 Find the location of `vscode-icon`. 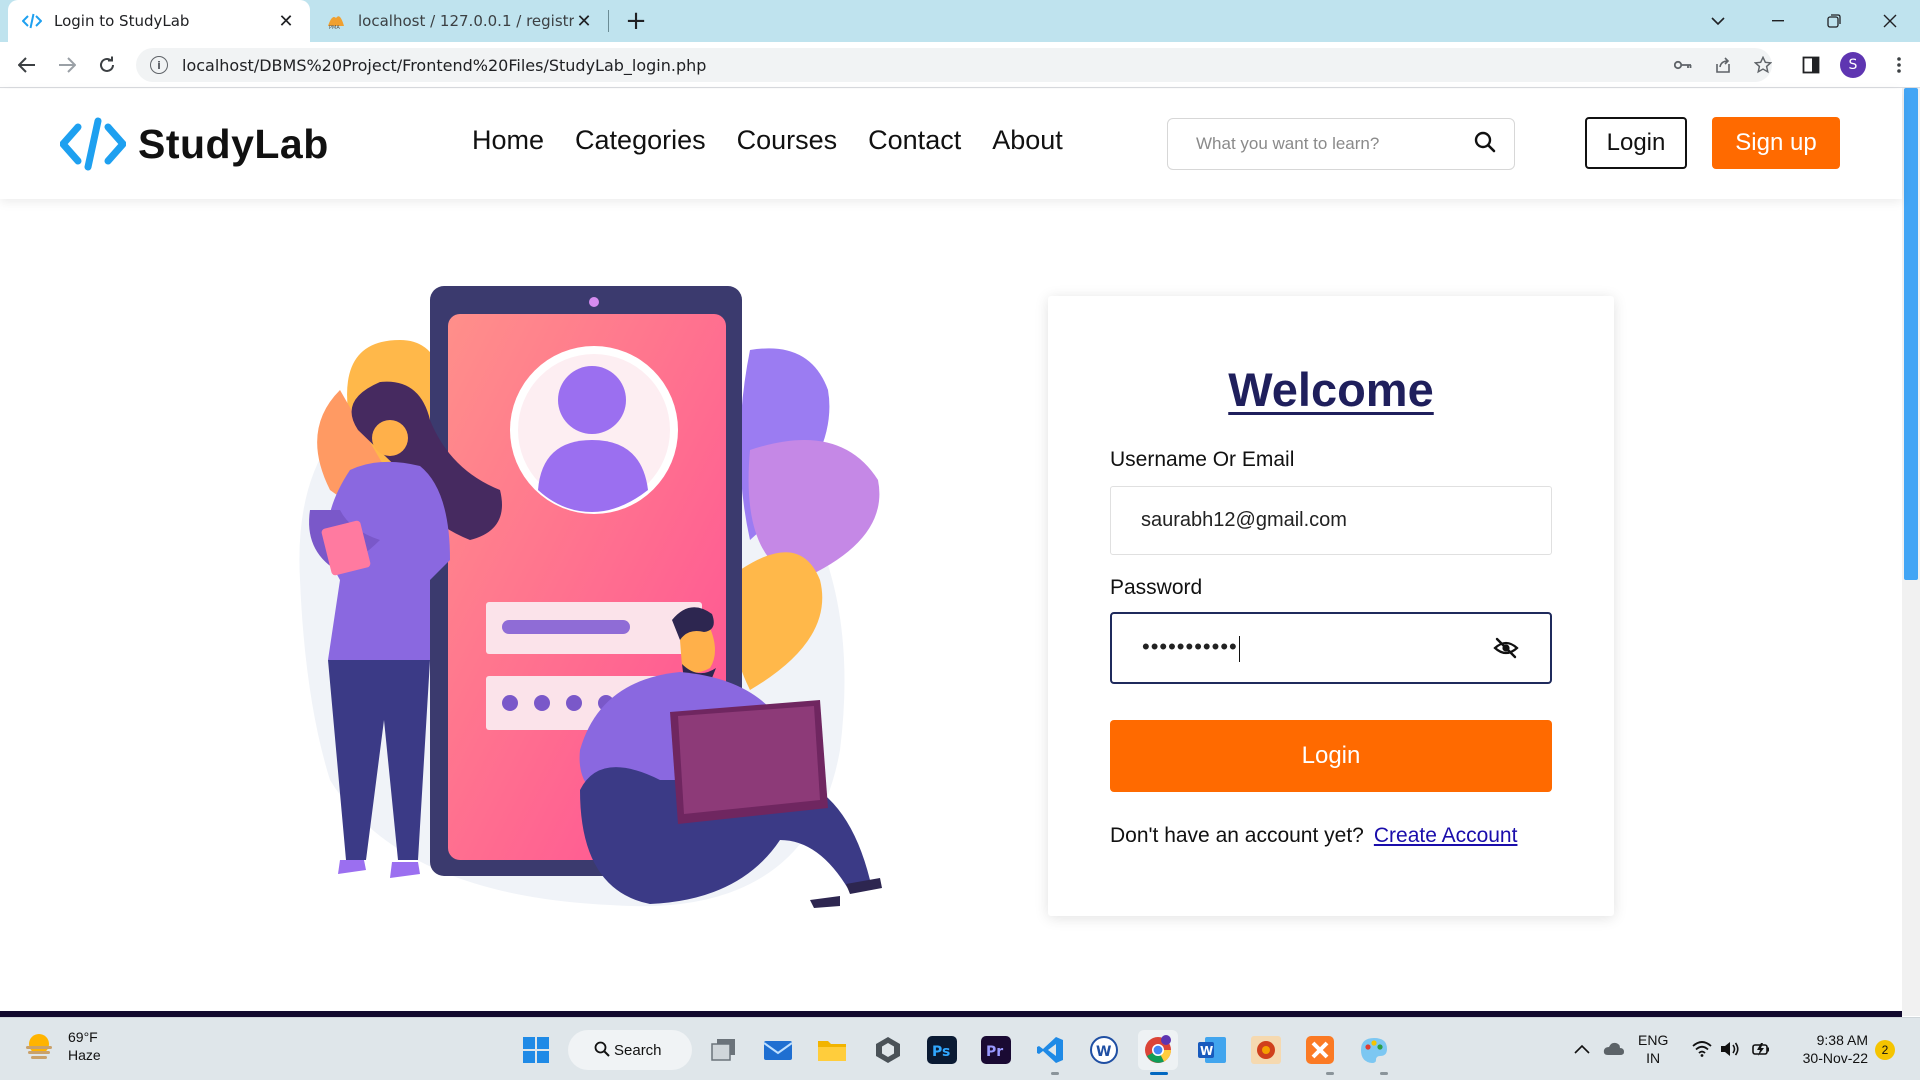

vscode-icon is located at coordinates (1050, 1050).